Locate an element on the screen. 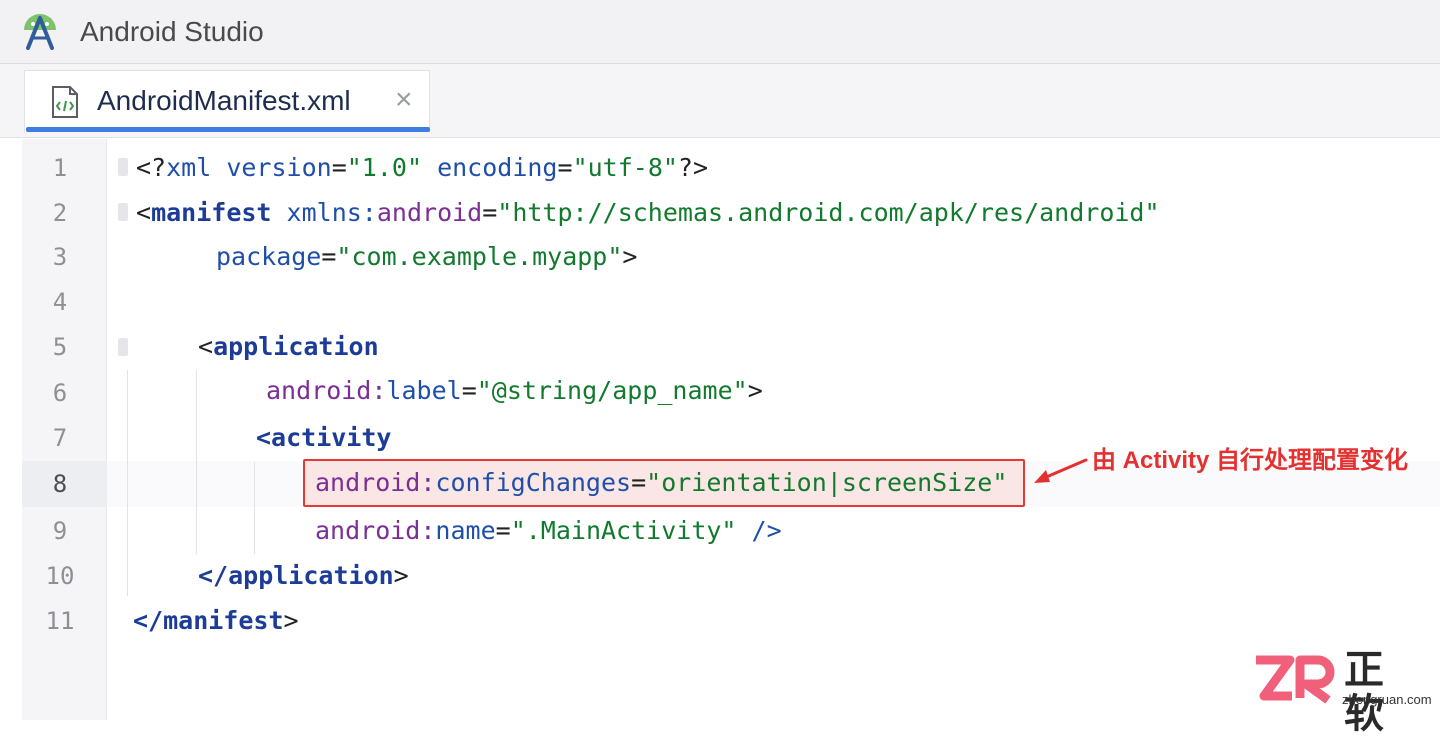  code-token: <? is located at coordinates (151, 167).